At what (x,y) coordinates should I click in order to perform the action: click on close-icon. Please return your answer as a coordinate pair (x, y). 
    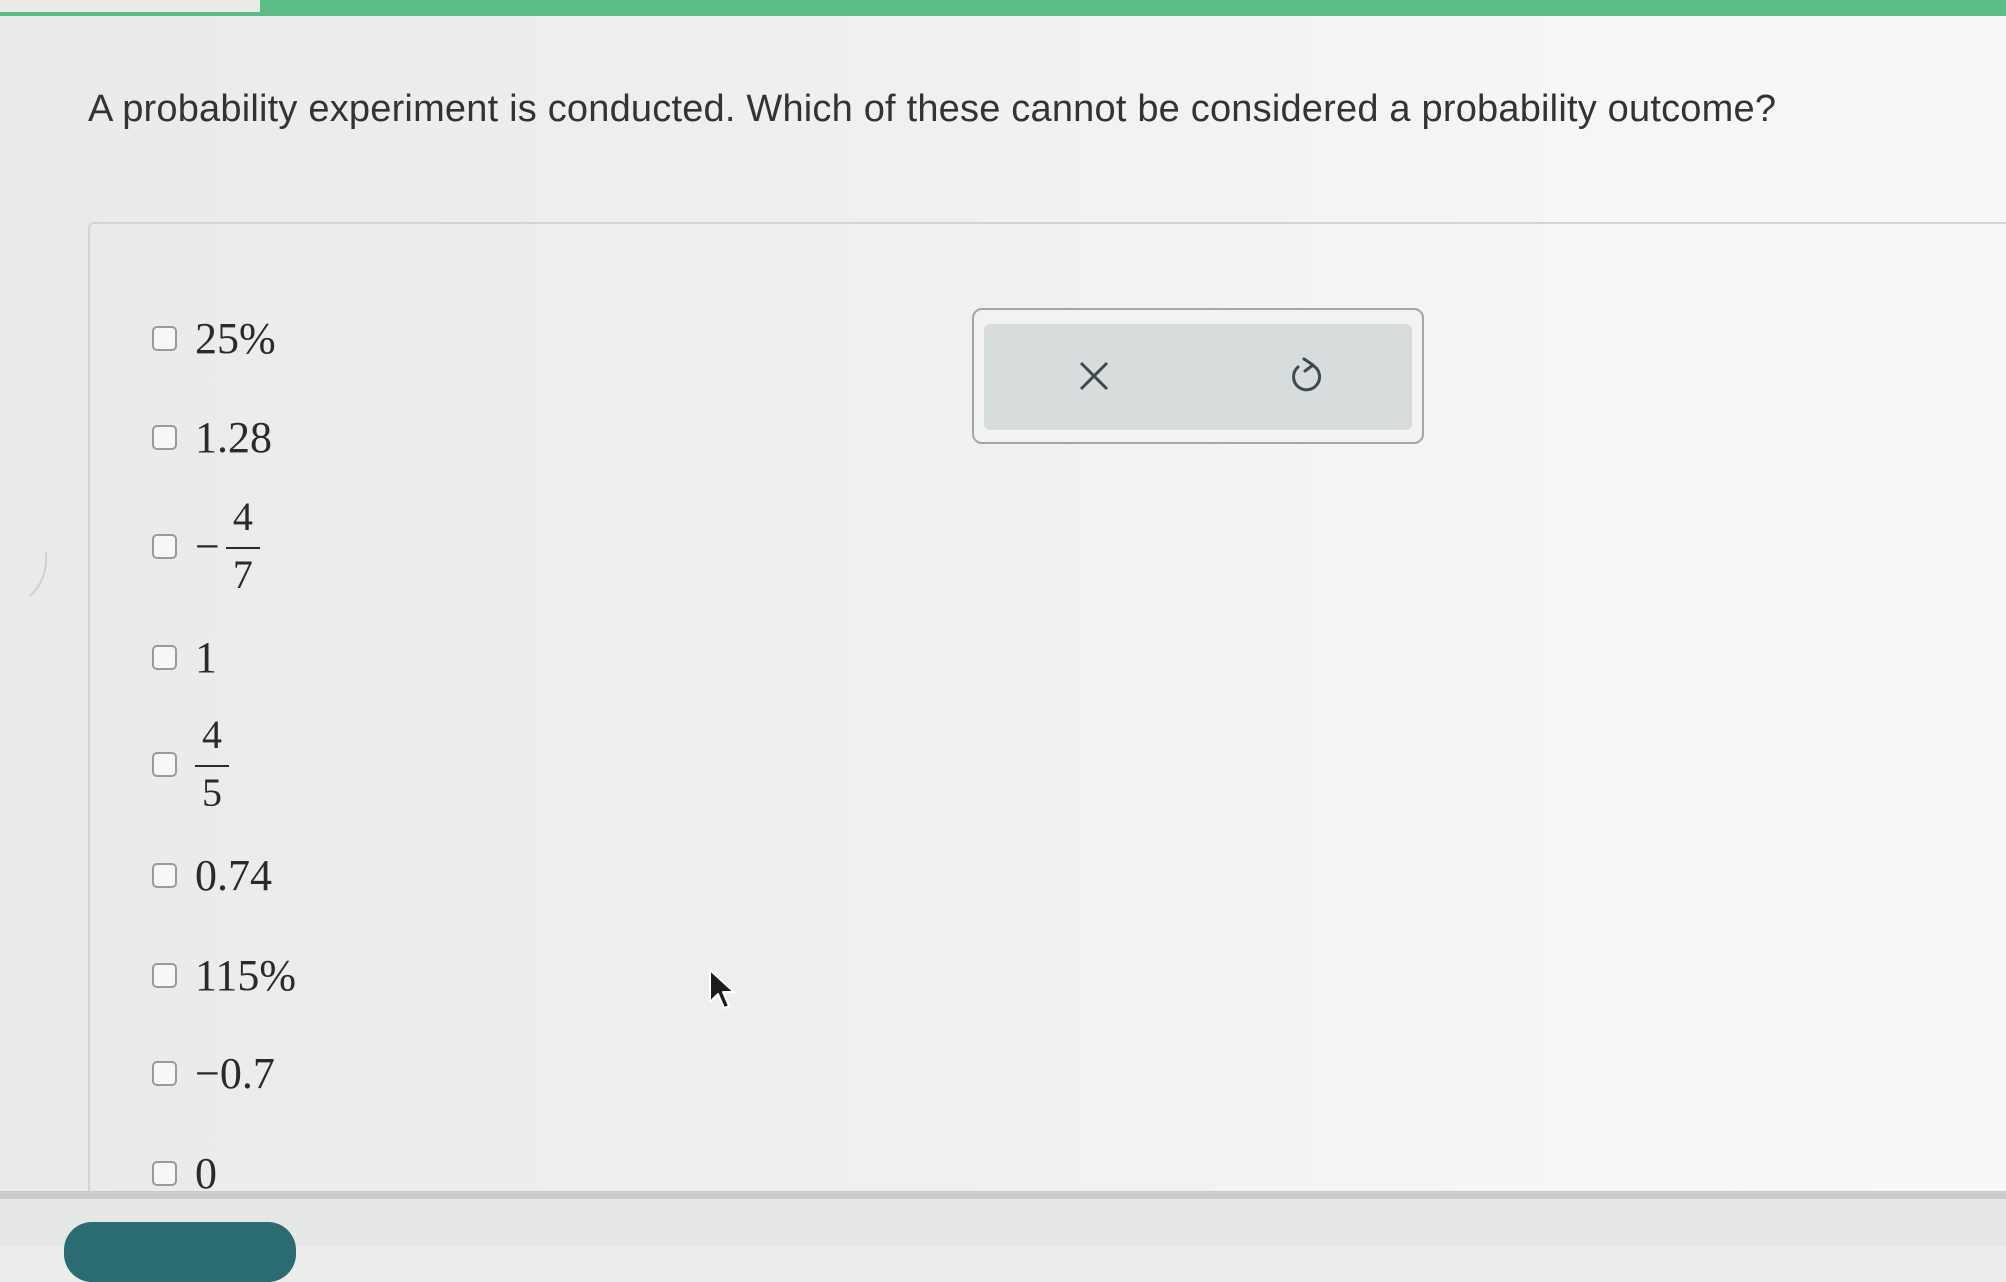
    Looking at the image, I should click on (1094, 376).